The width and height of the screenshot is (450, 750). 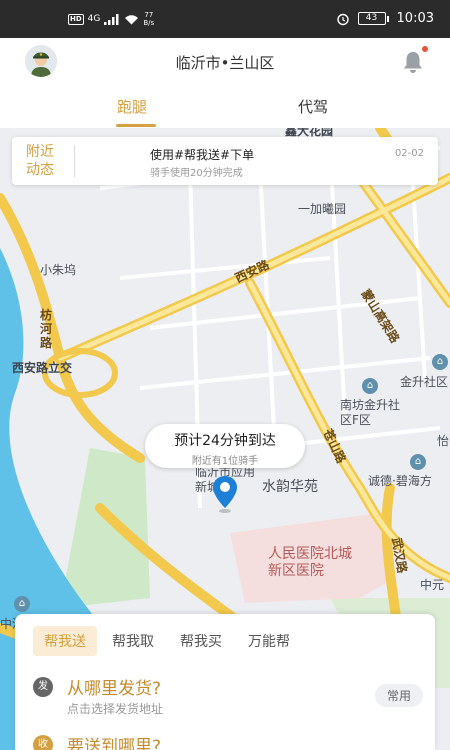 What do you see at coordinates (42, 368) in the screenshot?
I see `map-label-xian-interchange: 西安路立交` at bounding box center [42, 368].